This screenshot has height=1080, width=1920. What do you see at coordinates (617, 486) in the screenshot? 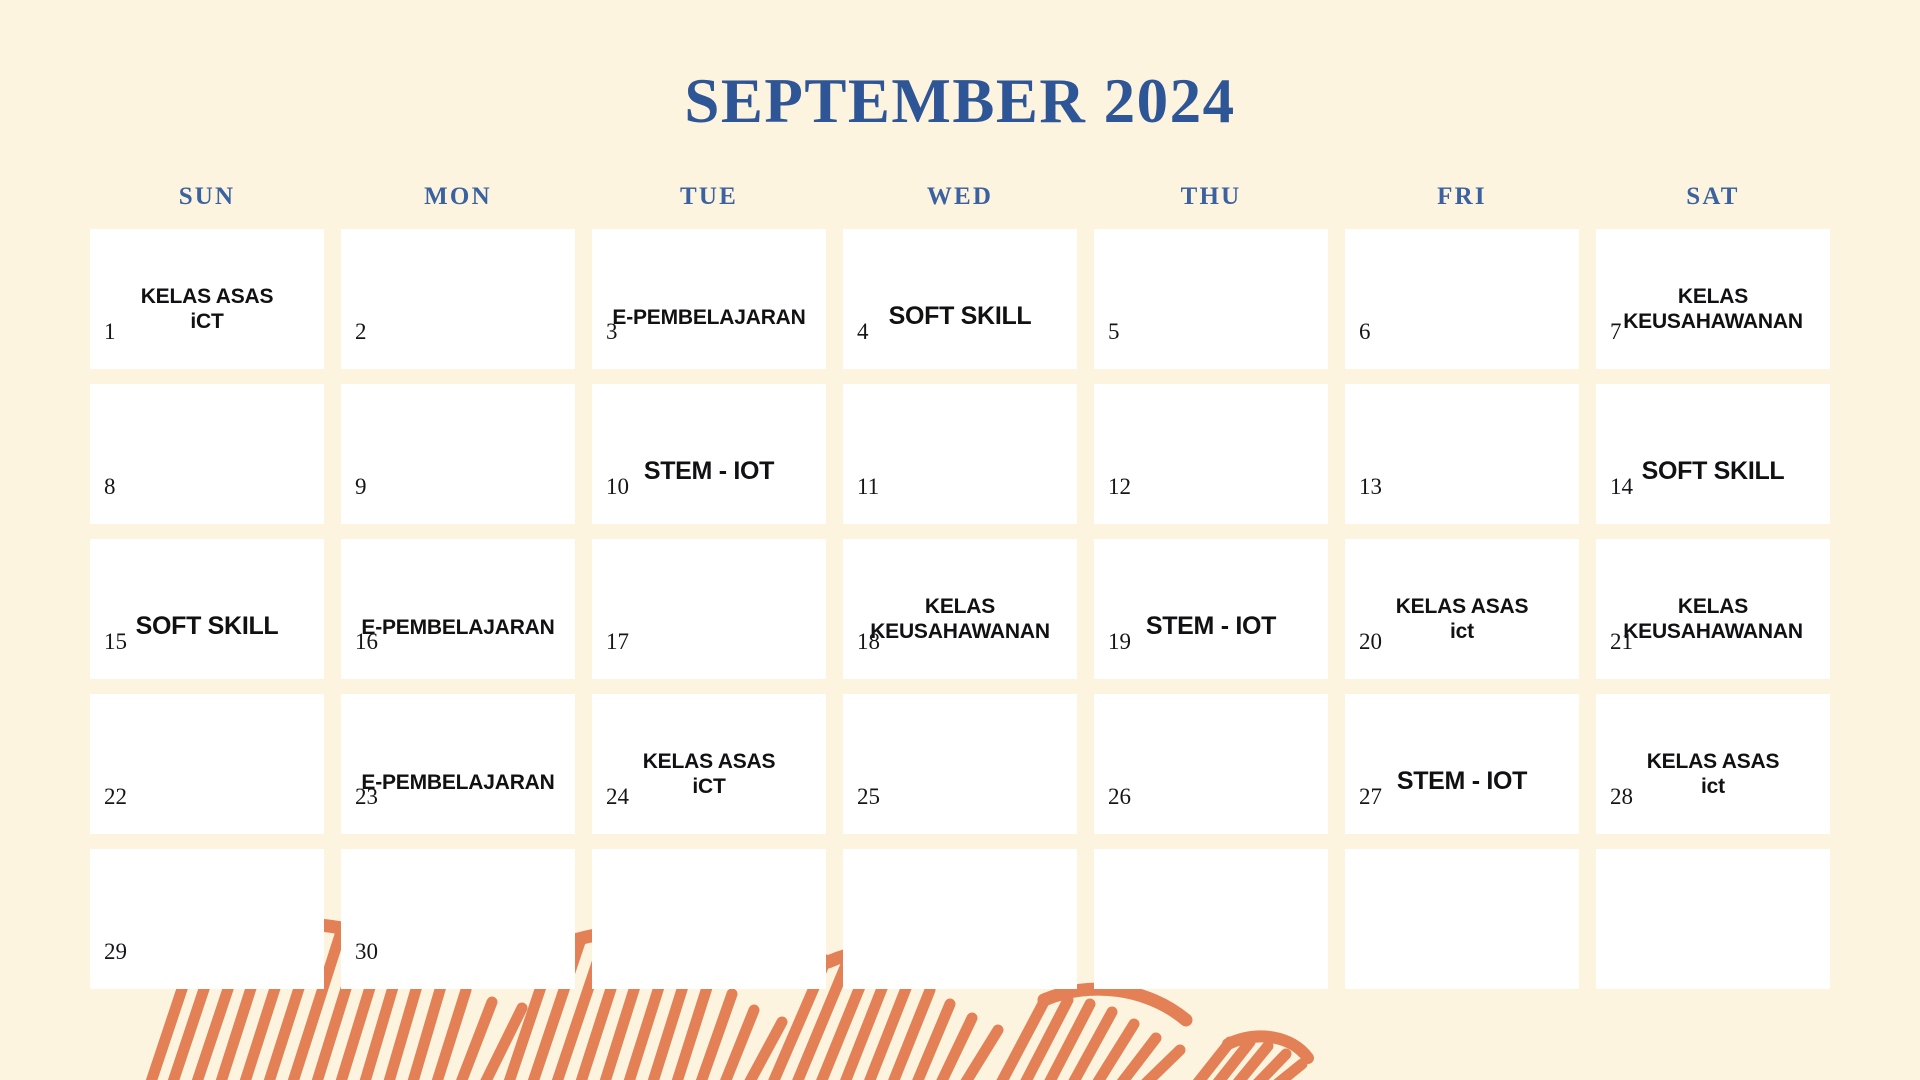
I see `calendar-day-number: 10` at bounding box center [617, 486].